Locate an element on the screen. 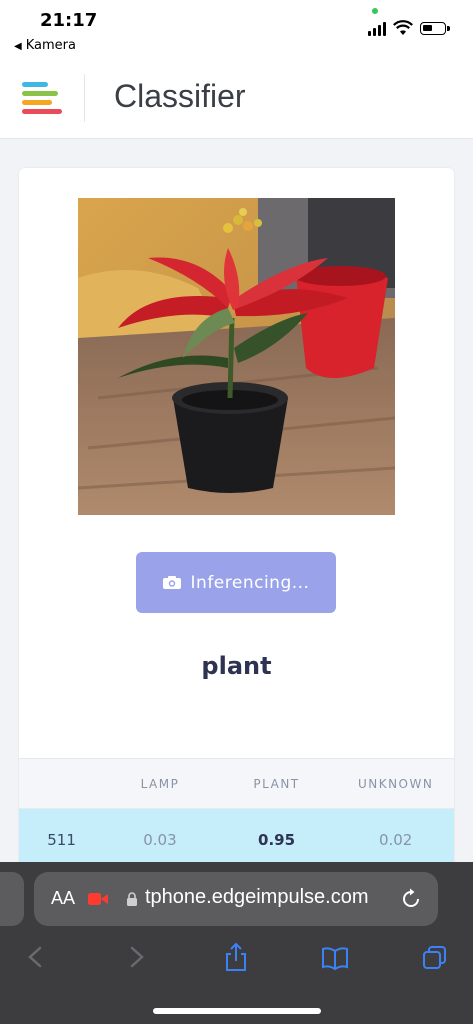 The image size is (473, 1024). reload-icon is located at coordinates (411, 899).